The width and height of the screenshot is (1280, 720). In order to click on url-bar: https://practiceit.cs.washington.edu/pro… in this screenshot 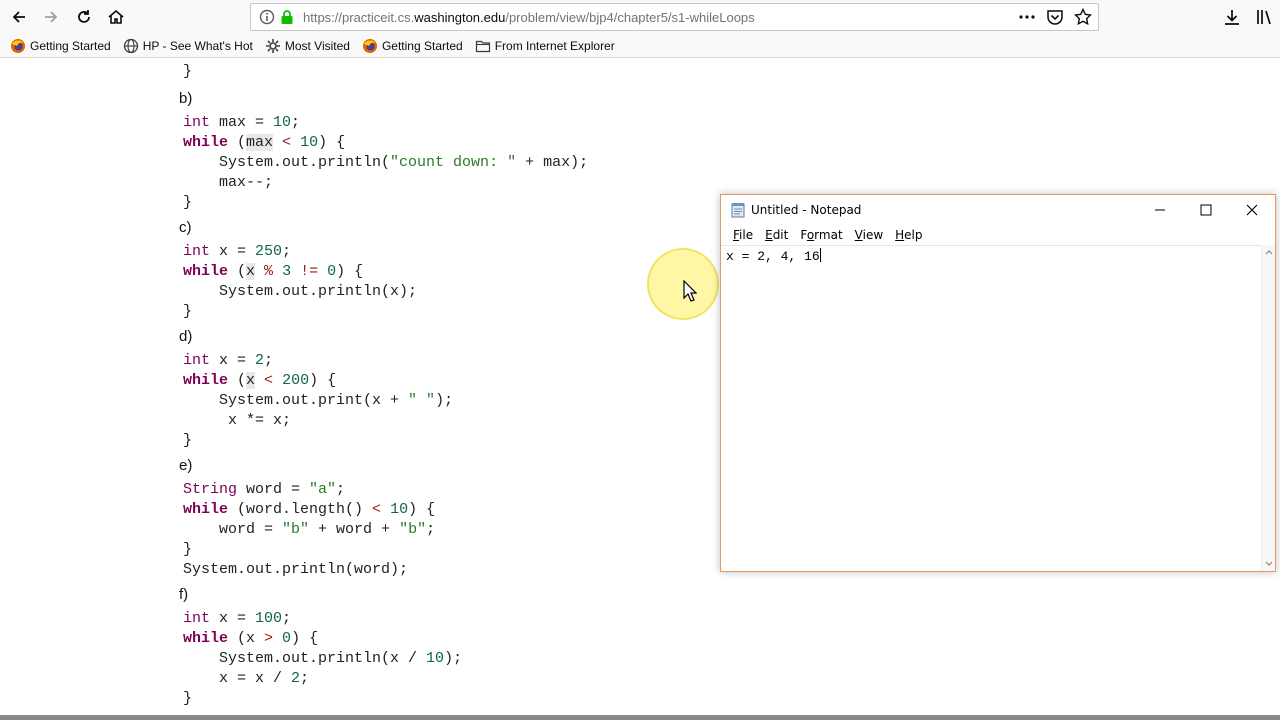, I will do `click(674, 17)`.